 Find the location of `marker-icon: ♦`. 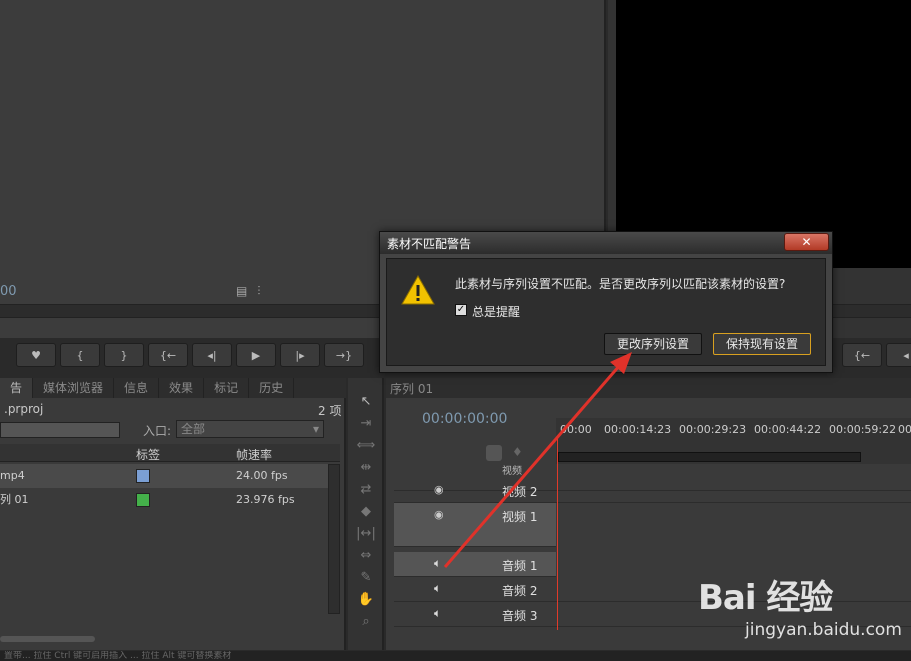

marker-icon: ♦ is located at coordinates (519, 452).